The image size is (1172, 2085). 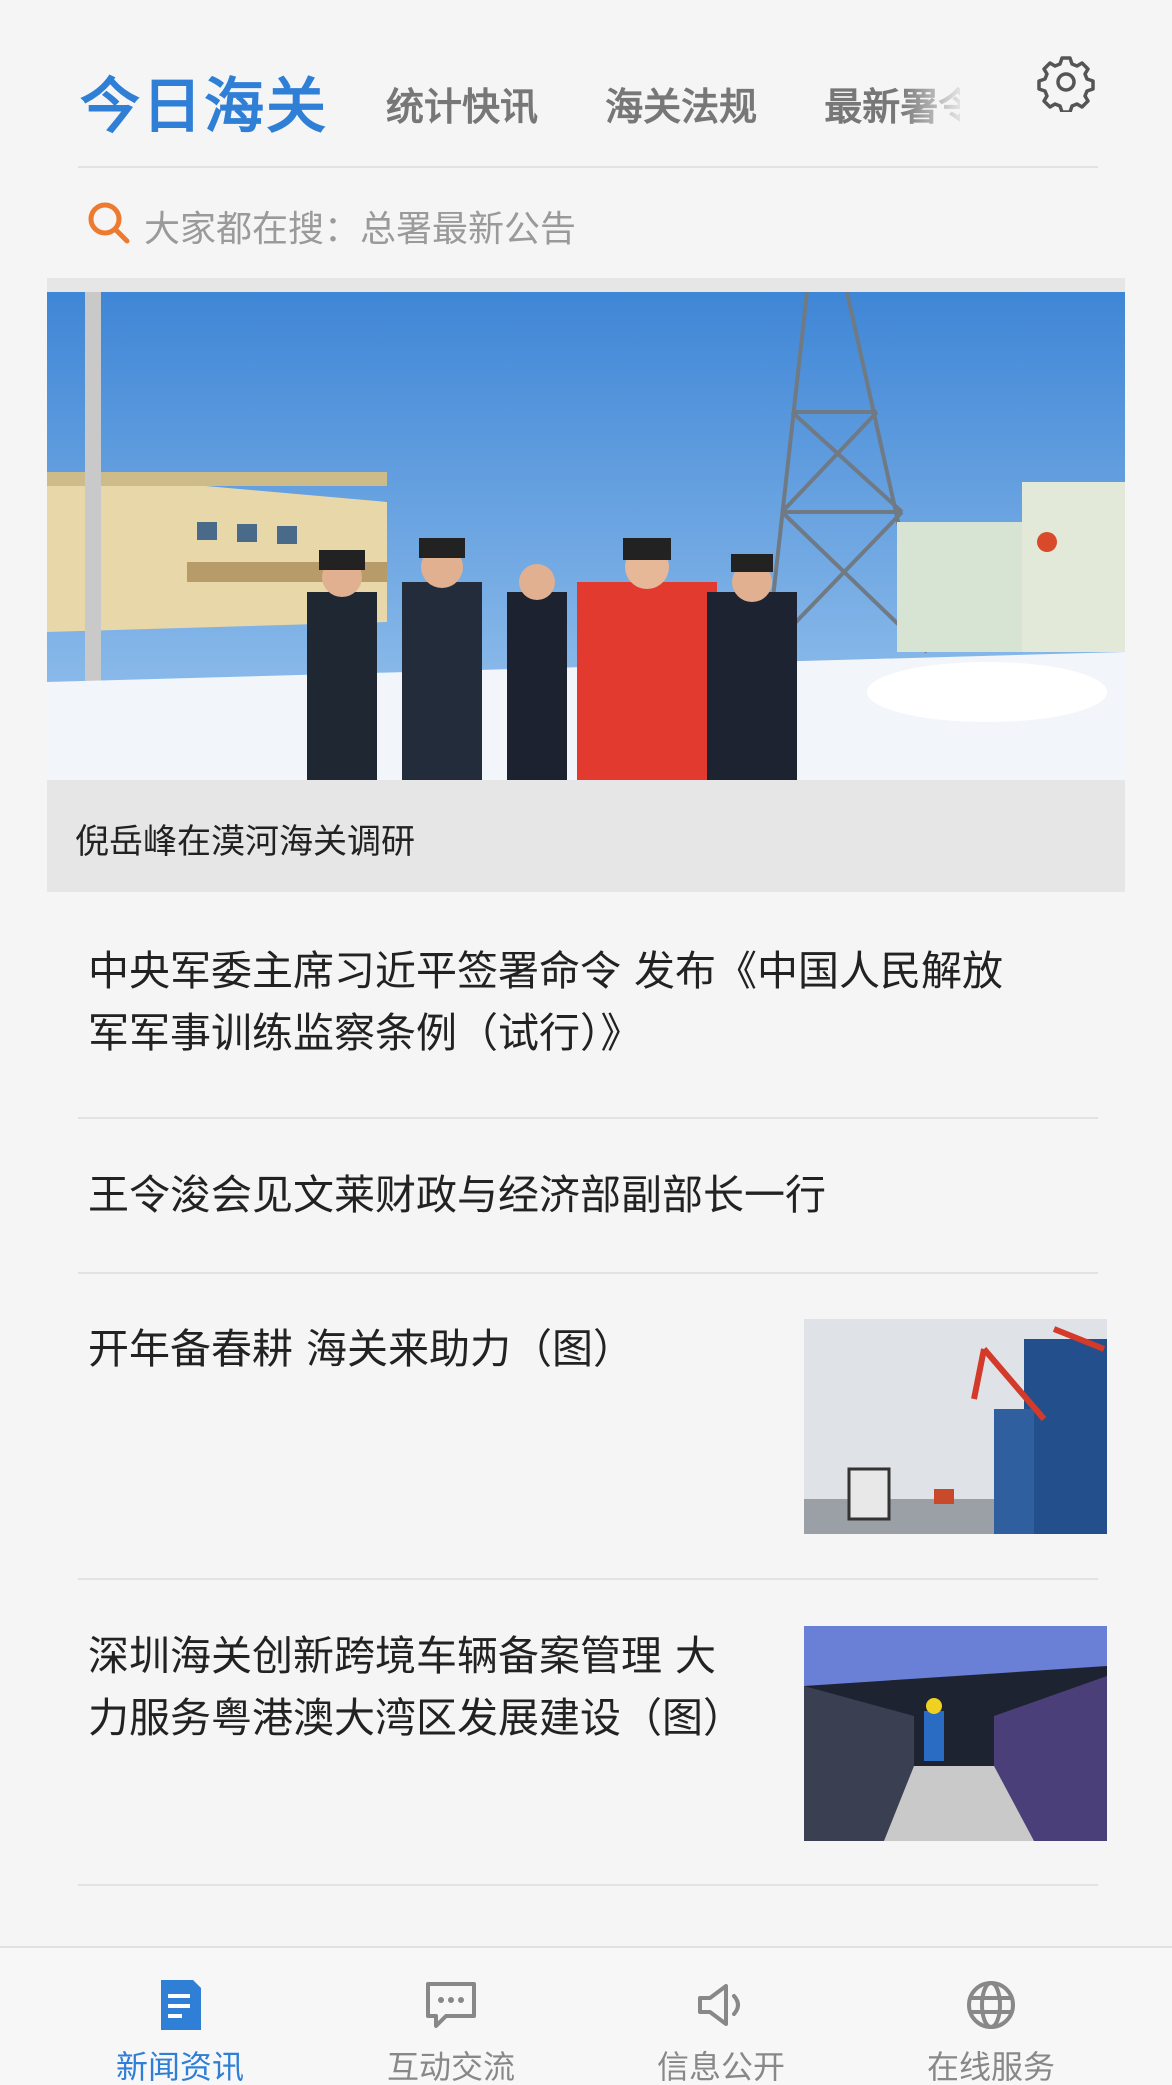 I want to click on banner-caption: 倪岳峰在漠河海关调研, so click(x=245, y=842).